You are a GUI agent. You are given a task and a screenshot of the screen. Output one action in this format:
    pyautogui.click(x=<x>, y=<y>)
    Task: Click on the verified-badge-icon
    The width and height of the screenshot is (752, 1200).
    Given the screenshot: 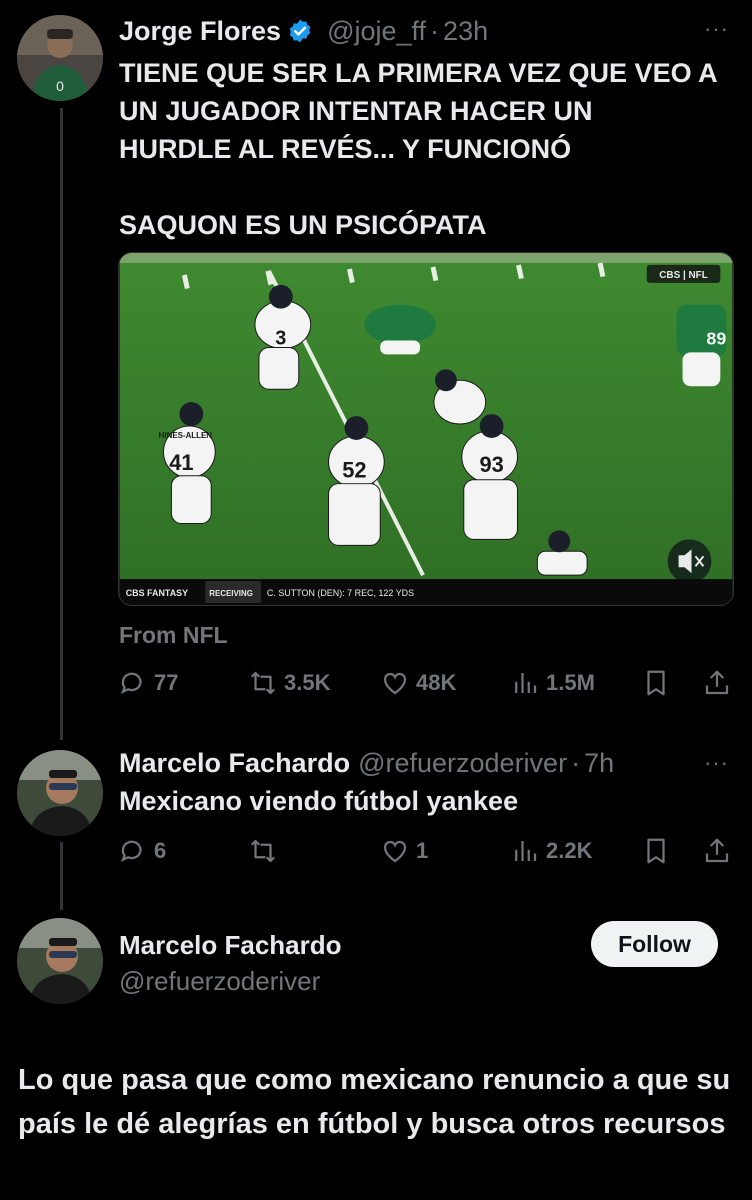 What is the action you would take?
    pyautogui.click(x=300, y=31)
    